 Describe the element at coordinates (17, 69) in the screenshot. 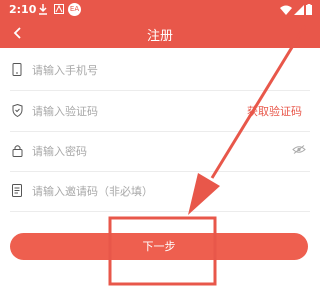

I see `phone-icon` at that location.